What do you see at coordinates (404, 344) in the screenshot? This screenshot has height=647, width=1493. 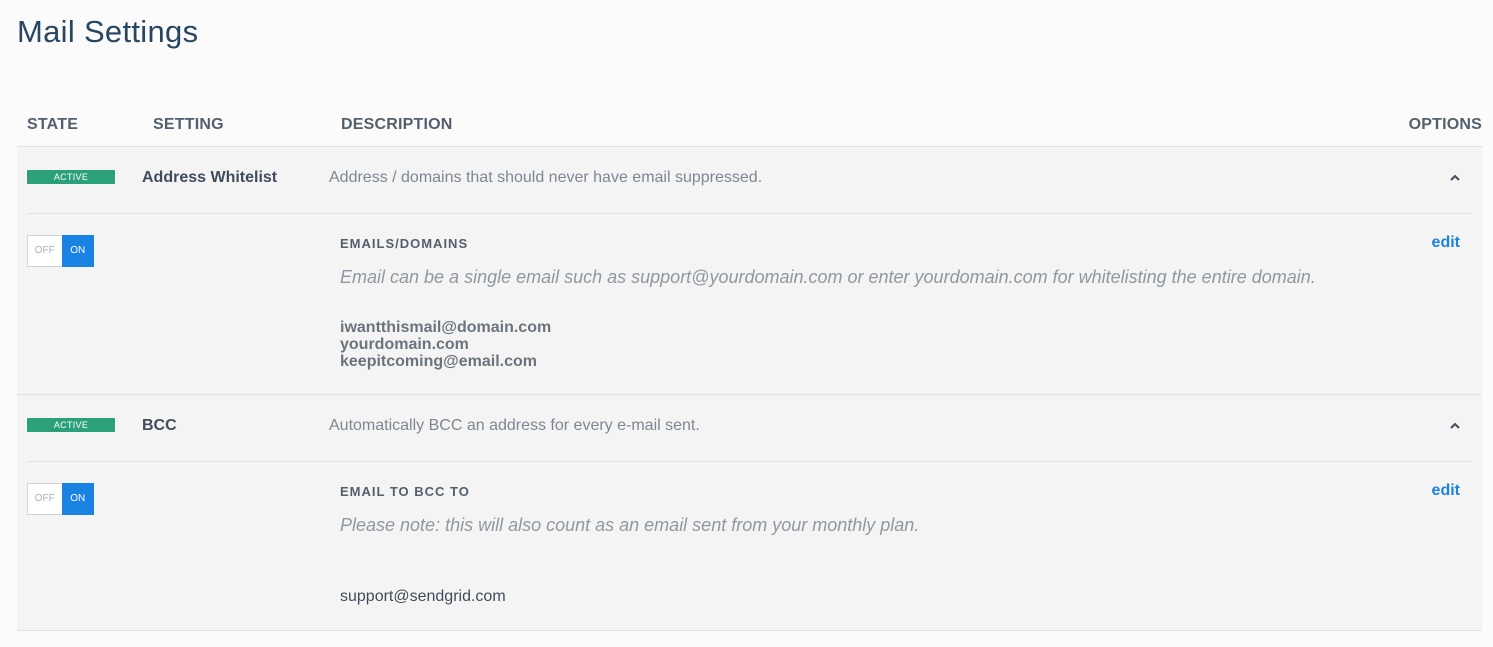 I see `whitelist-entry: yourdomain.com` at bounding box center [404, 344].